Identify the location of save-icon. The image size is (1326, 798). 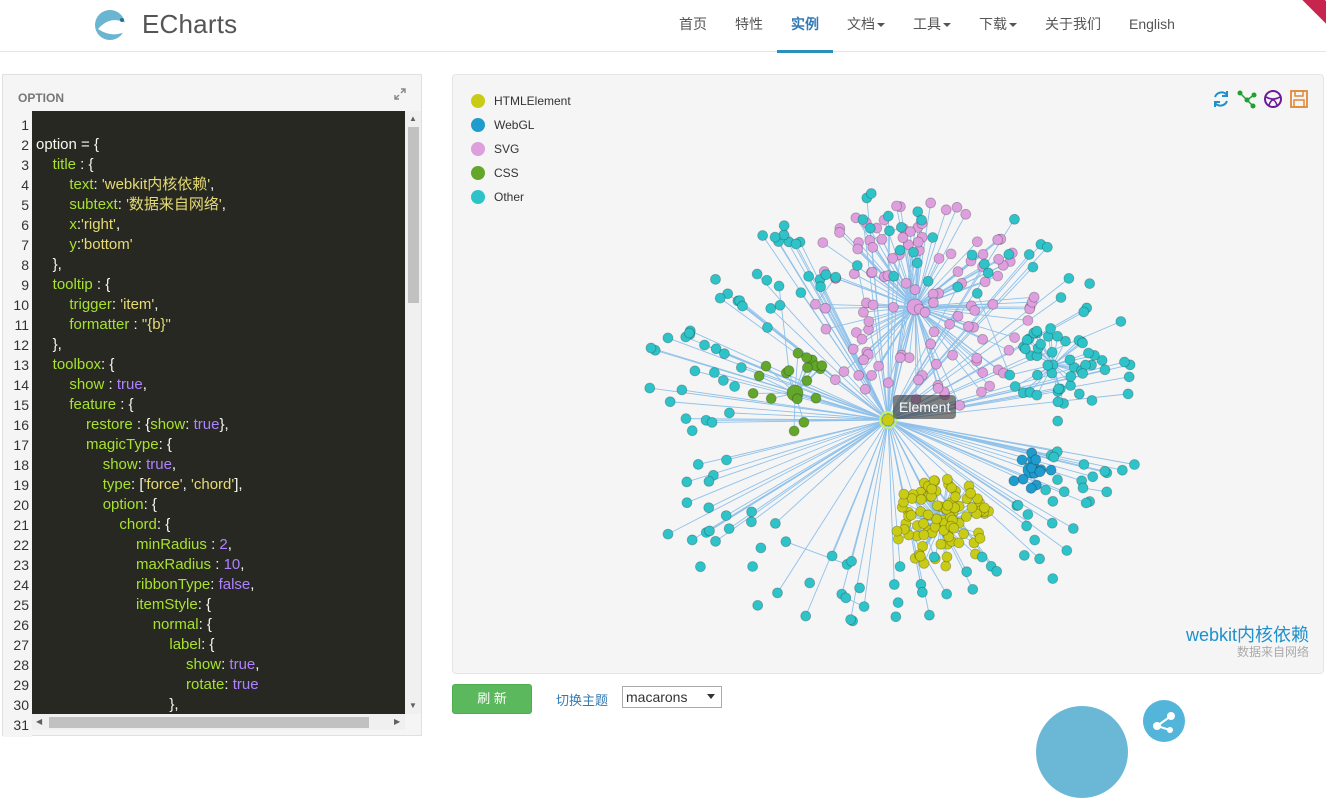
(1299, 99).